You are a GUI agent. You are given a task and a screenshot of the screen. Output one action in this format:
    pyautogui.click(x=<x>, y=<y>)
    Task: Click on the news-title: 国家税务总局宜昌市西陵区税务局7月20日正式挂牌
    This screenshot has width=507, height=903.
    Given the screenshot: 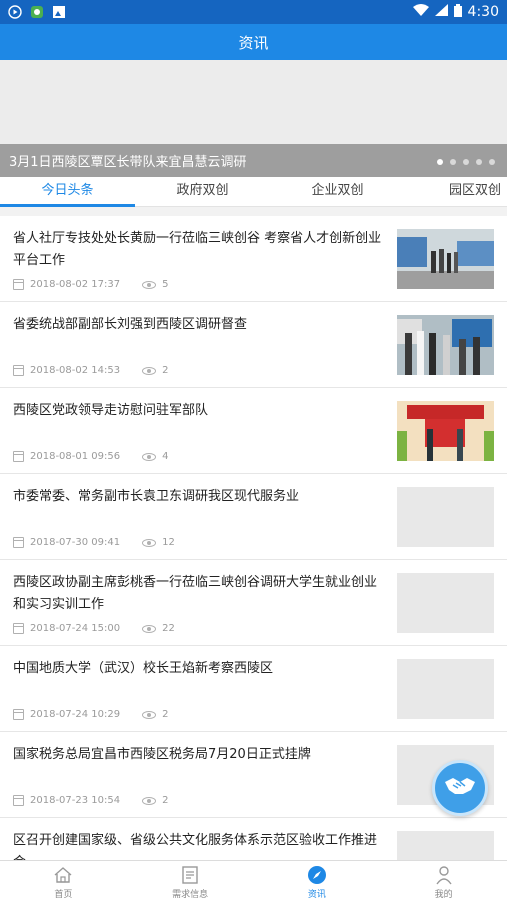 What is the action you would take?
    pyautogui.click(x=162, y=754)
    